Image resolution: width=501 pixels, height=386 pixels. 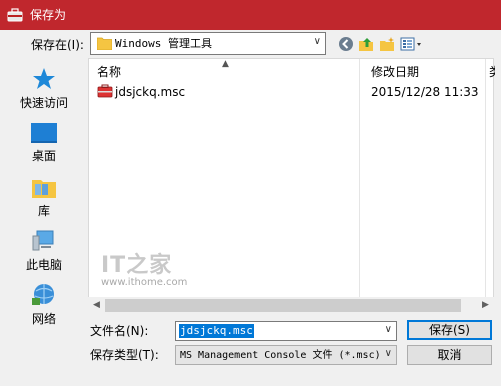 I want to click on nav-this-pc: 此电脑, so click(x=44, y=250).